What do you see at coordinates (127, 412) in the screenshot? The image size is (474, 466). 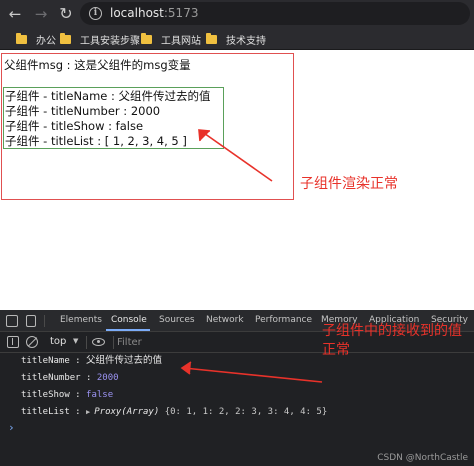 I see `log-value: Proxy(Array)` at bounding box center [127, 412].